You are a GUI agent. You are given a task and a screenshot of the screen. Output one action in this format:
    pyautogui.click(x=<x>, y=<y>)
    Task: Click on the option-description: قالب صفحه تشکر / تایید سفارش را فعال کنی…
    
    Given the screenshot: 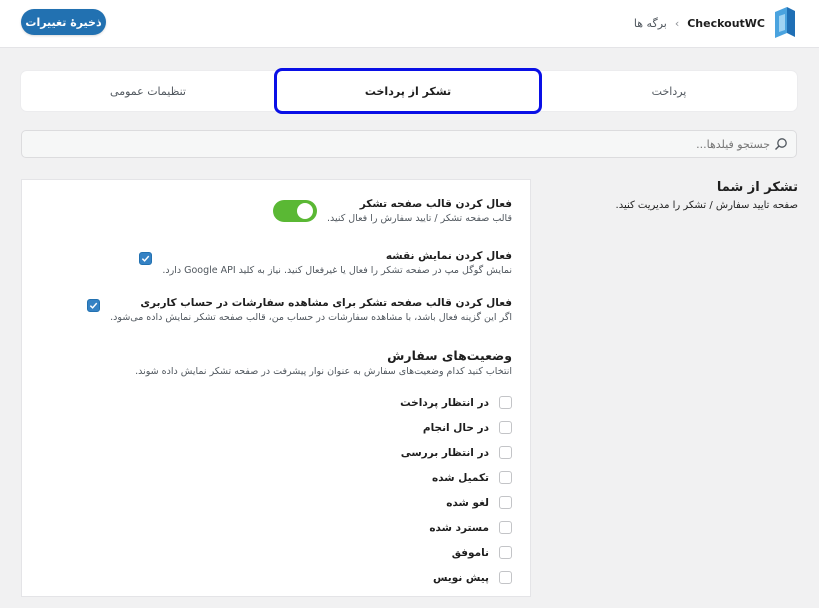 What is the action you would take?
    pyautogui.click(x=419, y=218)
    